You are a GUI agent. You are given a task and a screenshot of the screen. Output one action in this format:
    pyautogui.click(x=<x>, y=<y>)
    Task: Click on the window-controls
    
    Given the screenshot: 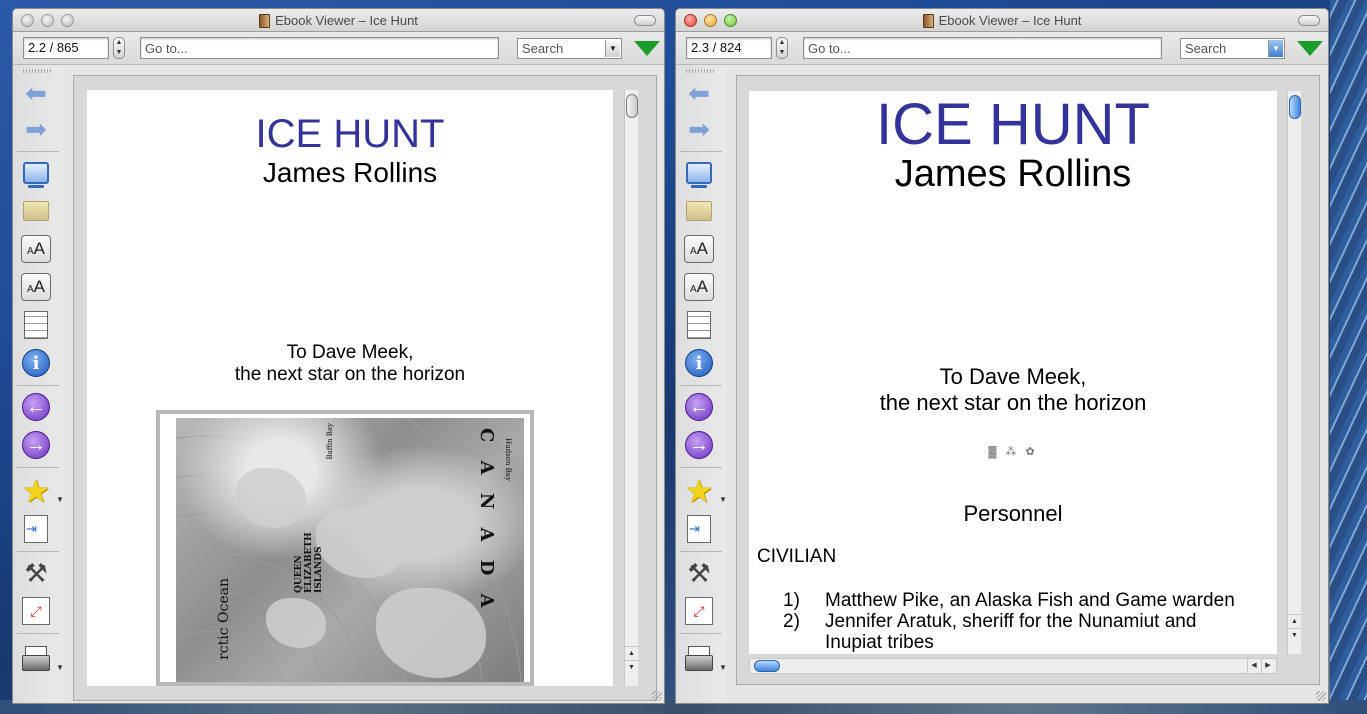 What is the action you would take?
    pyautogui.click(x=47, y=20)
    